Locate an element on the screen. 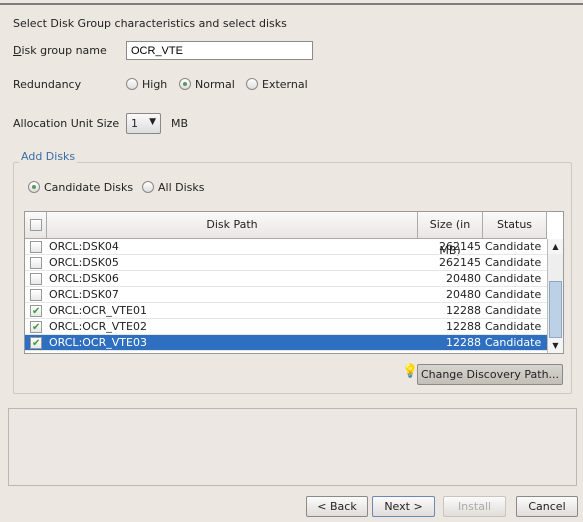 Image resolution: width=583 pixels, height=522 pixels. disk-path-cell: ORCL:OCR_VTE03 is located at coordinates (98, 342).